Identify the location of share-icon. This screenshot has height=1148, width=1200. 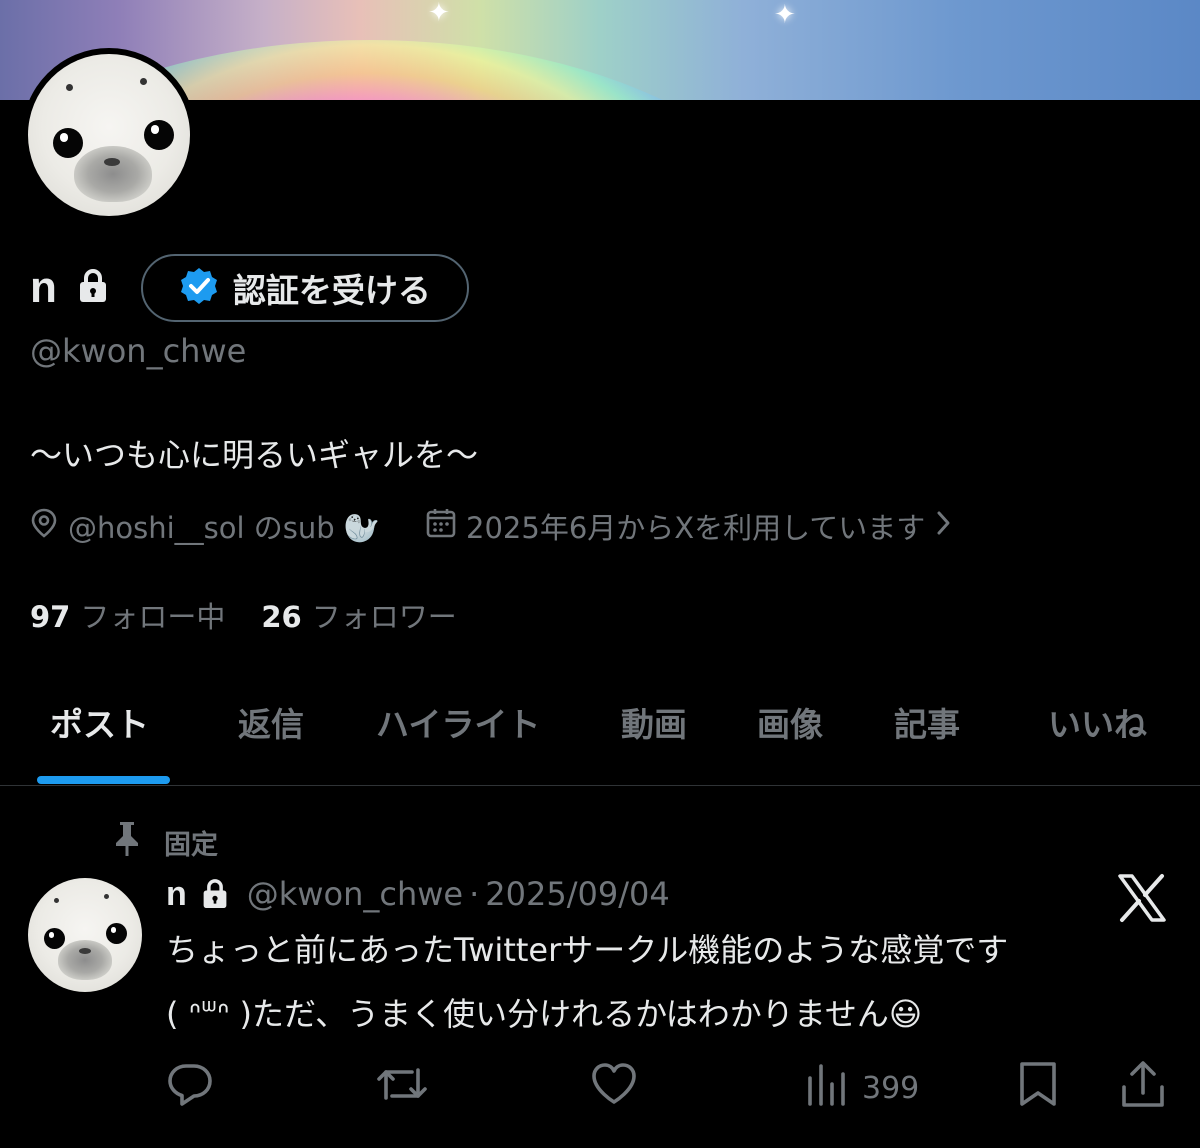
(1143, 1088).